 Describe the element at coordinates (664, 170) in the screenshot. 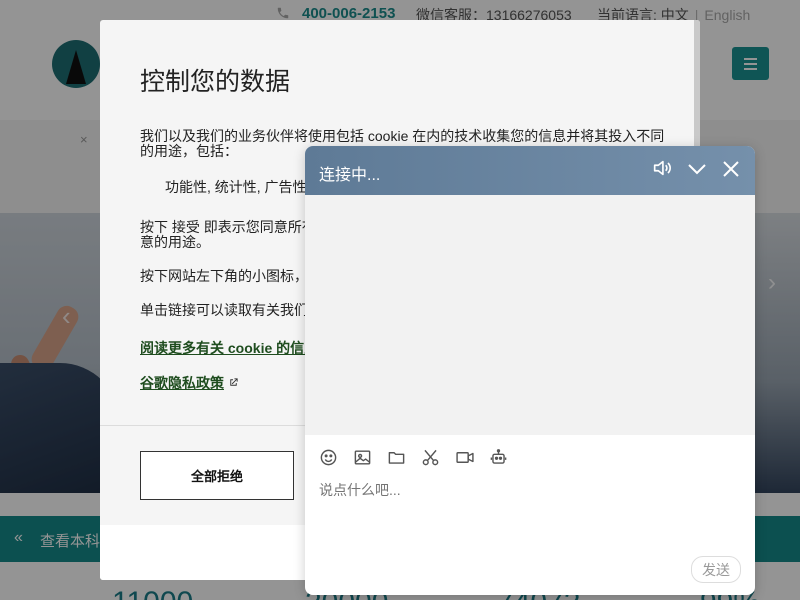

I see `speaker-icon` at that location.